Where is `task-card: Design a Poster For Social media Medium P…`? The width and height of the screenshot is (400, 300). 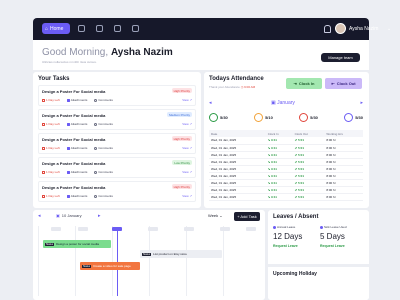 task-card: Design a Poster For Social media Medium P… is located at coordinates (117, 119).